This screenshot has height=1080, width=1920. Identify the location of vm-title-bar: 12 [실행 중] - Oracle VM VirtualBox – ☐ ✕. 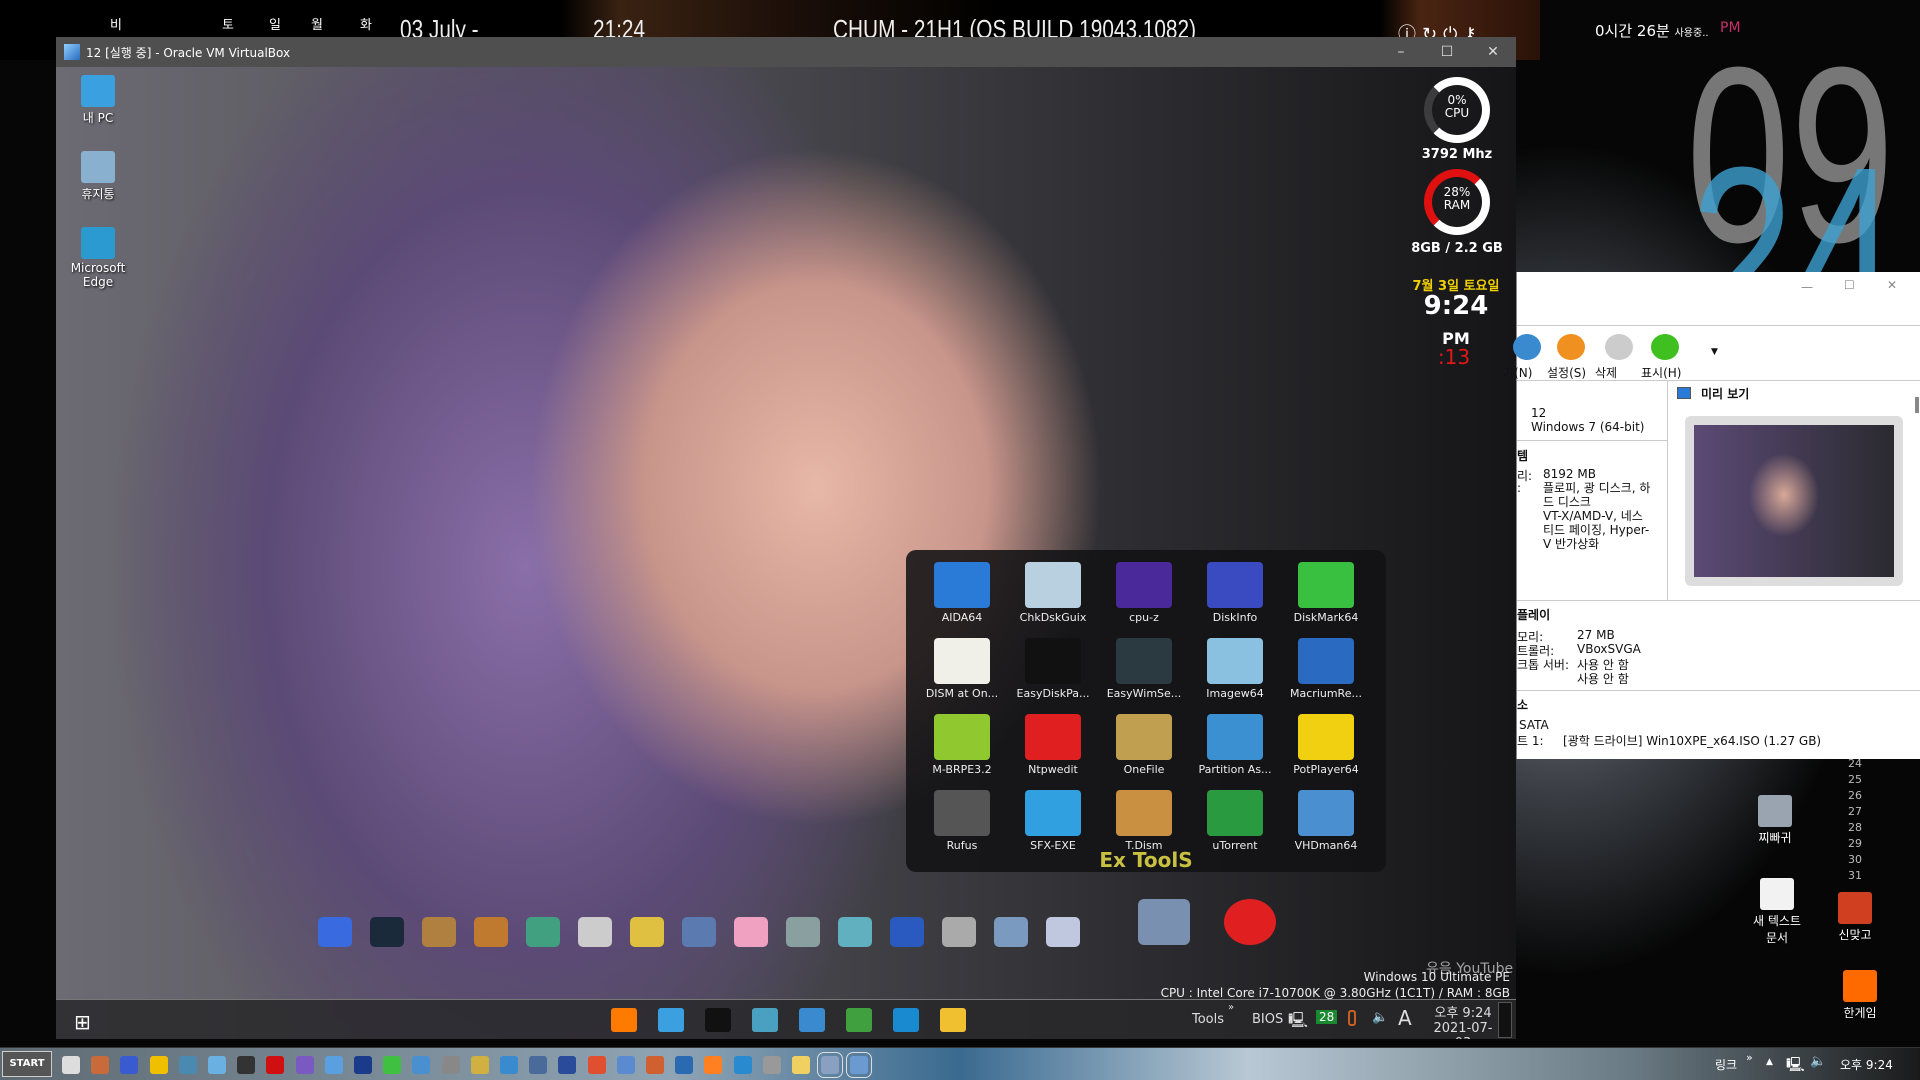
(786, 52).